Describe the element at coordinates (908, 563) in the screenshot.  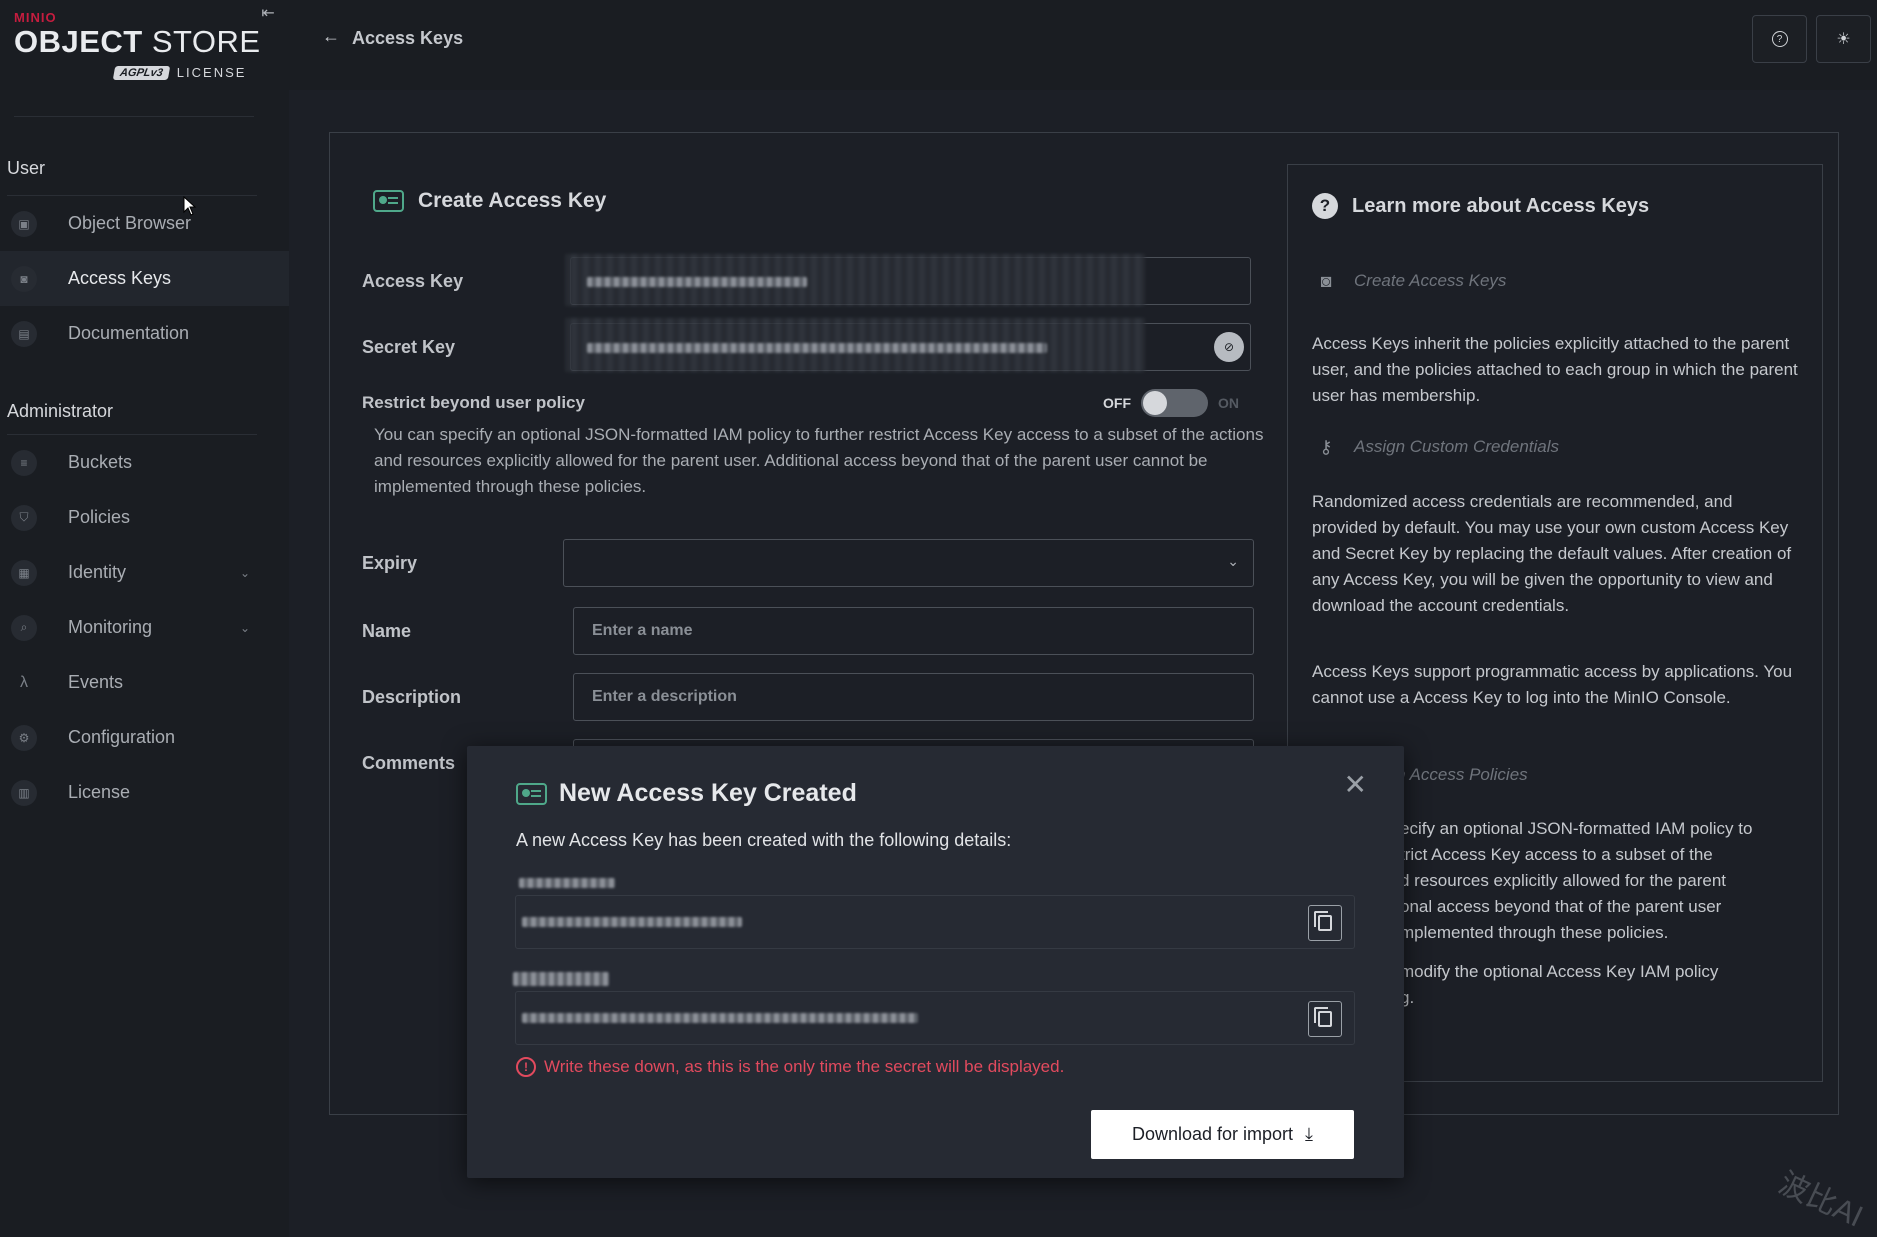
I see `expiry-select: ⌄` at that location.